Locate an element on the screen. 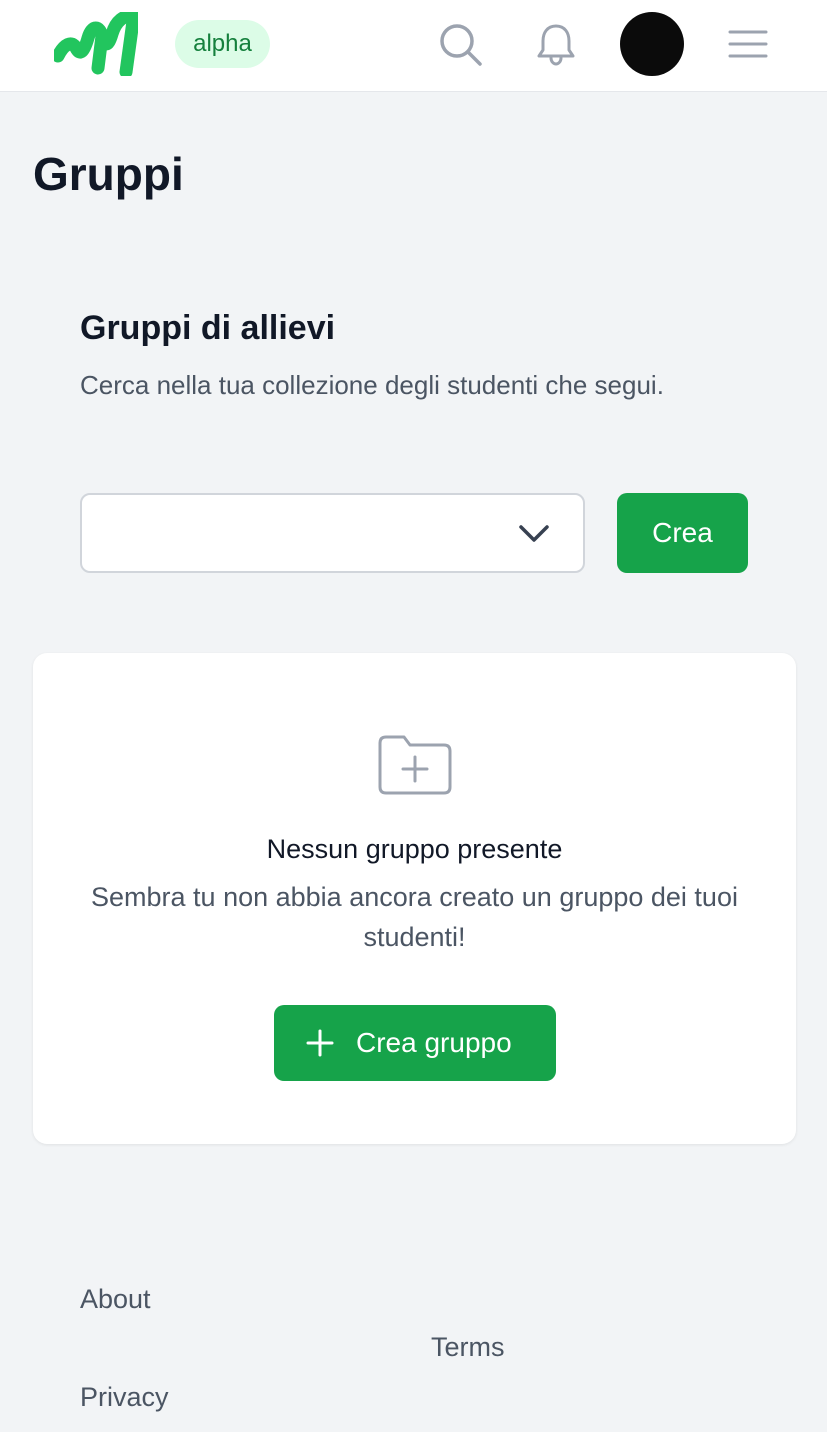 The width and height of the screenshot is (827, 1432). chevron-down-icon is located at coordinates (534, 533).